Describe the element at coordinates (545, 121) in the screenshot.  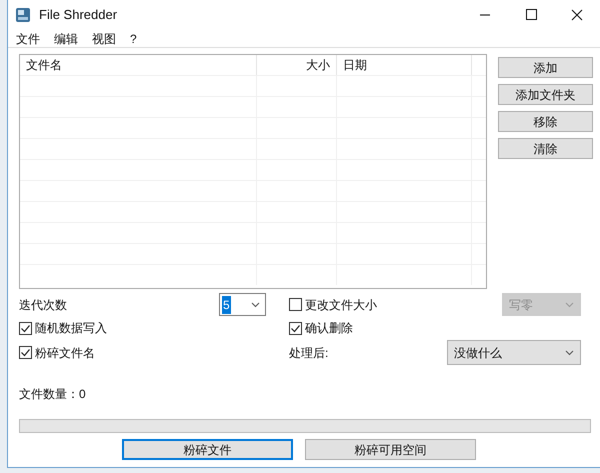
I see `side-button: 移除` at that location.